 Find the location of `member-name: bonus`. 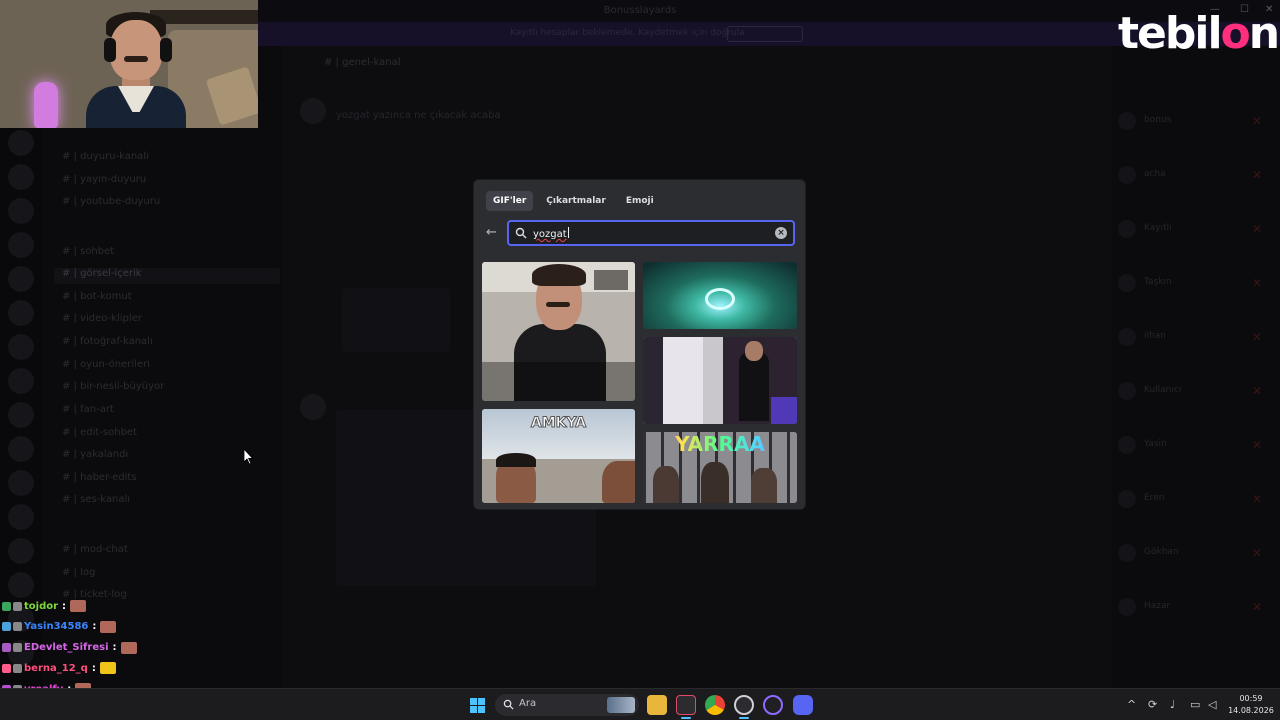

member-name: bonus is located at coordinates (1157, 120).